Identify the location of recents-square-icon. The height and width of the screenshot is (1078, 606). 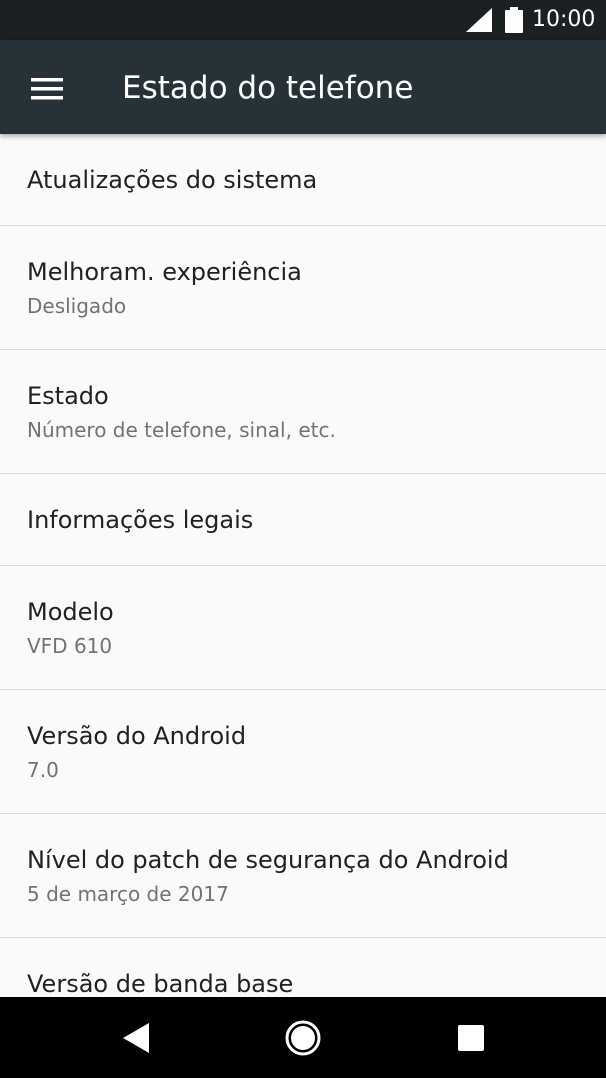
(471, 1038).